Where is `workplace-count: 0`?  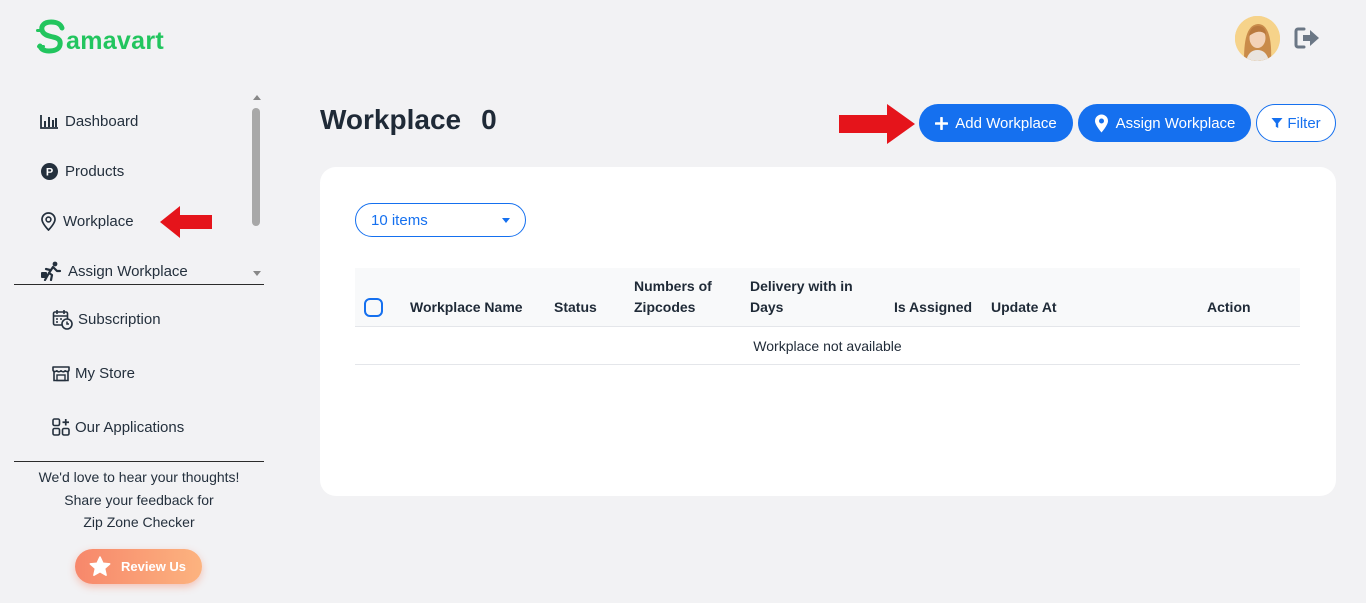 workplace-count: 0 is located at coordinates (489, 119).